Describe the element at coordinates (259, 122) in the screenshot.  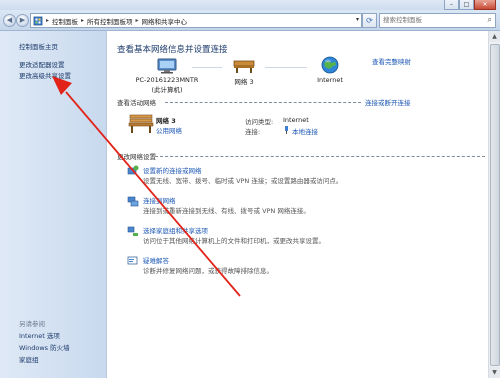
I see `access-type-label: 访问类型:` at that location.